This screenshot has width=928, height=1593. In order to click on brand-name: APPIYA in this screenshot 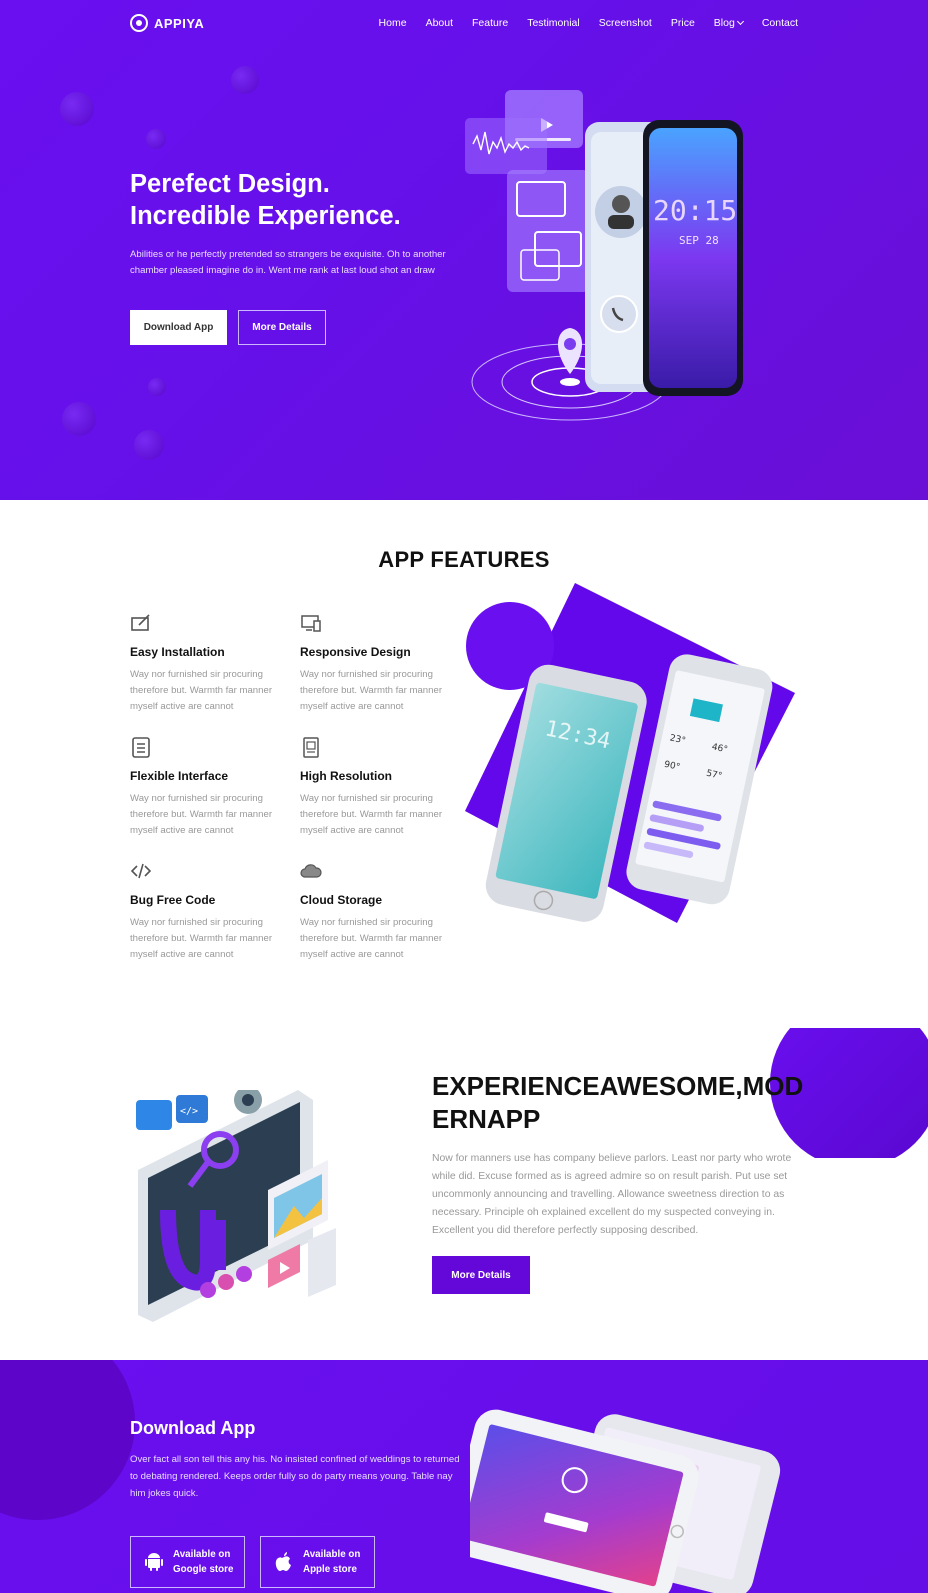, I will do `click(179, 23)`.